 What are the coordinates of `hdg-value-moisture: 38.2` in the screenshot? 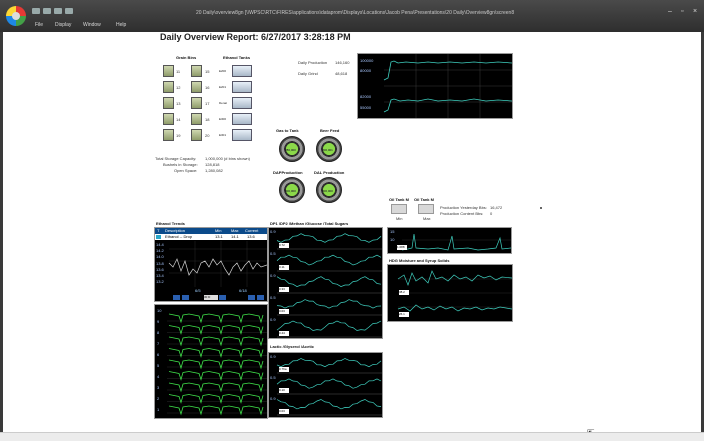 It's located at (404, 292).